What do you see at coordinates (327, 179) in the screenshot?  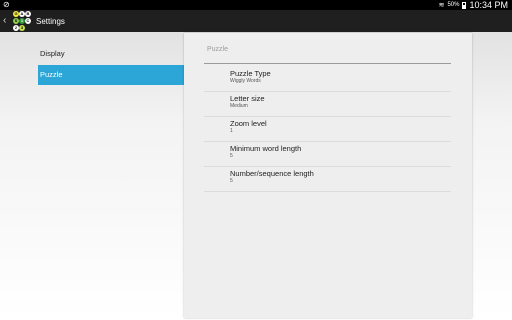 I see `pref-number-sequence-length: Number/sequence length 5` at bounding box center [327, 179].